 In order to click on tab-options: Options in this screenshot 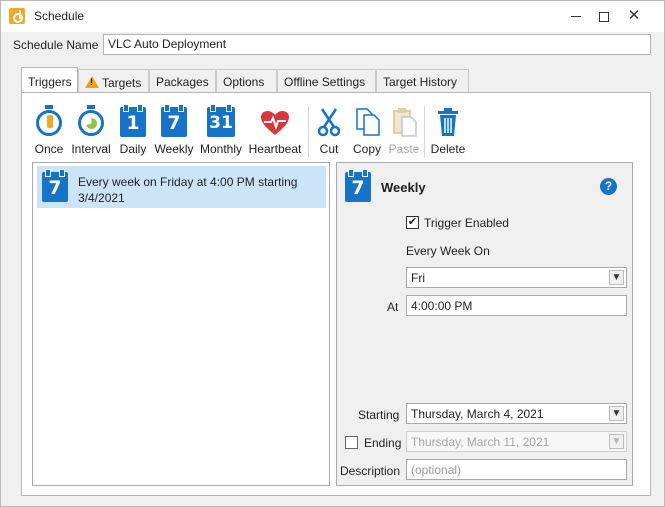, I will do `click(246, 81)`.